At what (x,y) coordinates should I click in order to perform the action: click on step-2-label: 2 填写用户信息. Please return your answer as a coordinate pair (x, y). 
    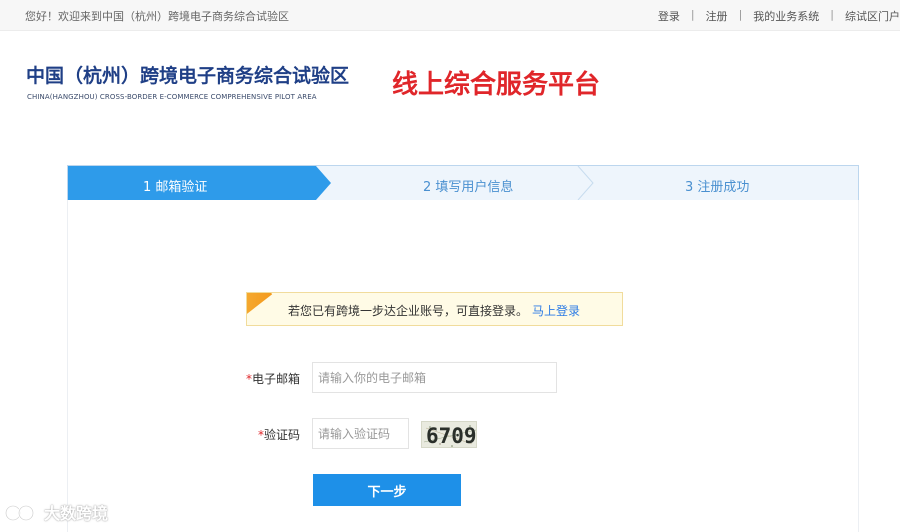
    Looking at the image, I should click on (468, 187).